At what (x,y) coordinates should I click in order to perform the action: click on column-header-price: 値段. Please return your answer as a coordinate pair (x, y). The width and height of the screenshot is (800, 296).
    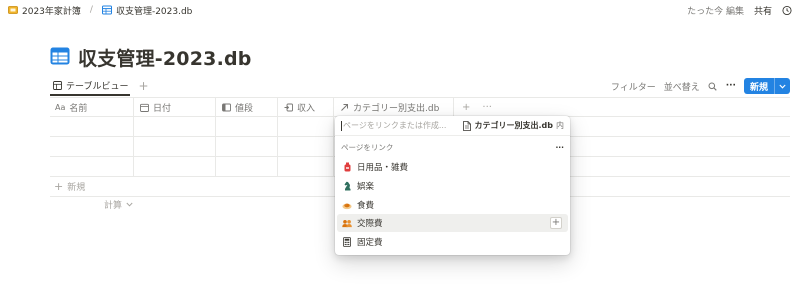
    Looking at the image, I should click on (247, 107).